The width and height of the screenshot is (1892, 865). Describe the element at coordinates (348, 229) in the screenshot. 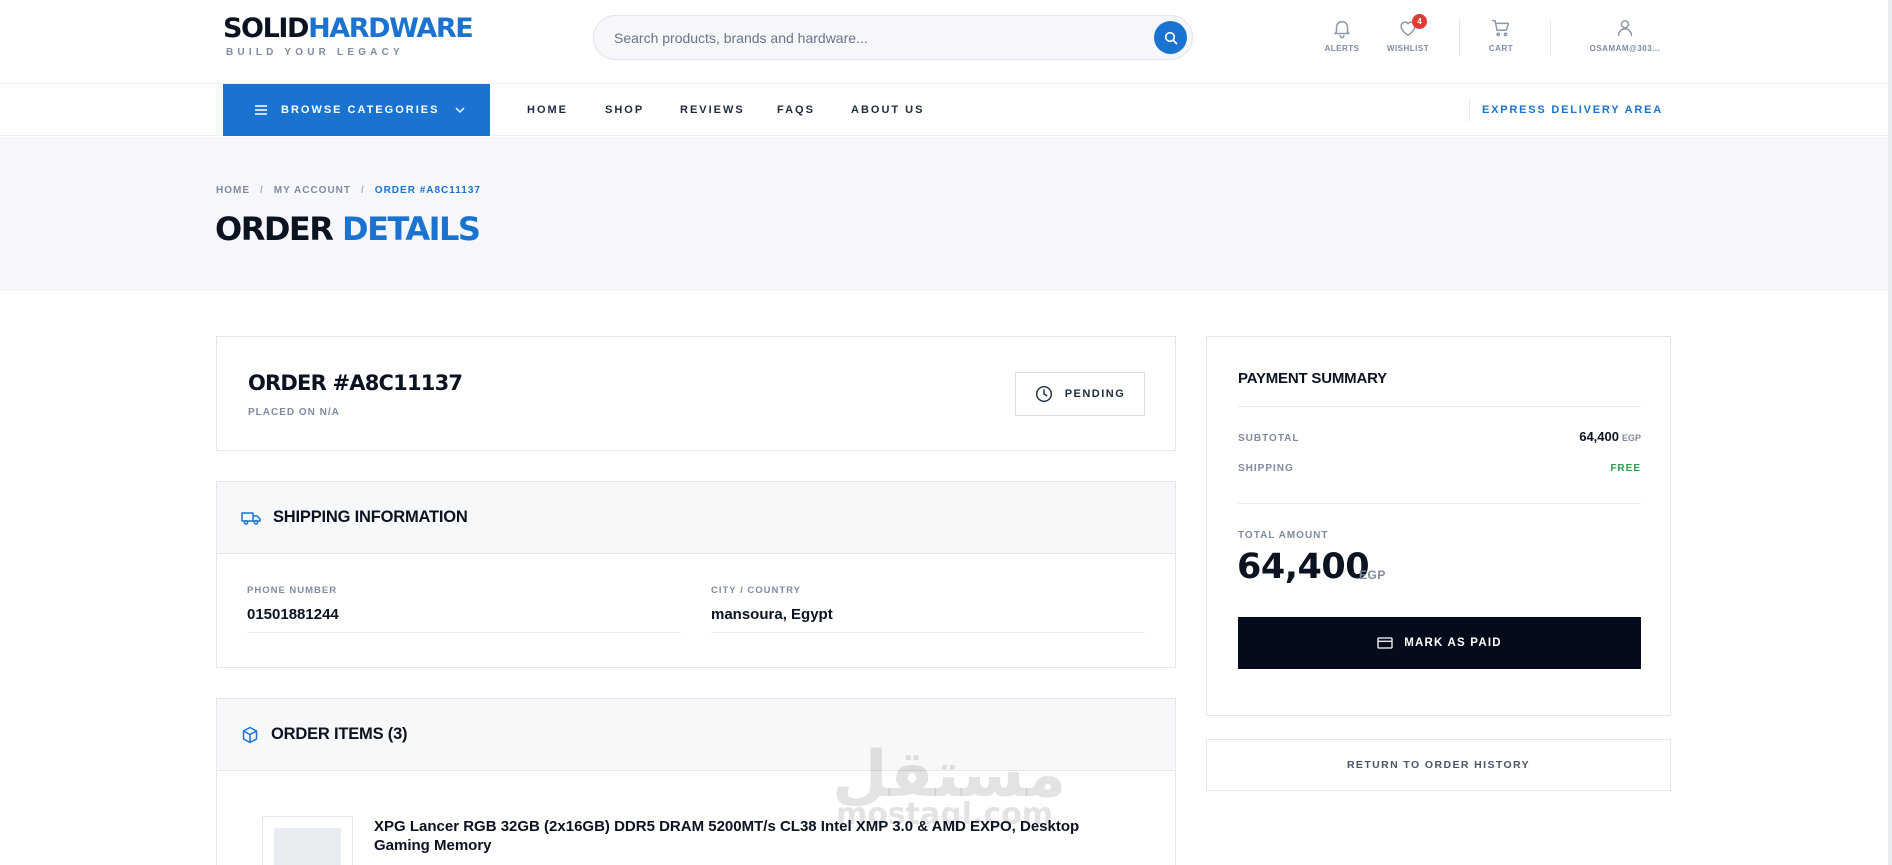

I see `page-title: ORDER DETAILS` at that location.